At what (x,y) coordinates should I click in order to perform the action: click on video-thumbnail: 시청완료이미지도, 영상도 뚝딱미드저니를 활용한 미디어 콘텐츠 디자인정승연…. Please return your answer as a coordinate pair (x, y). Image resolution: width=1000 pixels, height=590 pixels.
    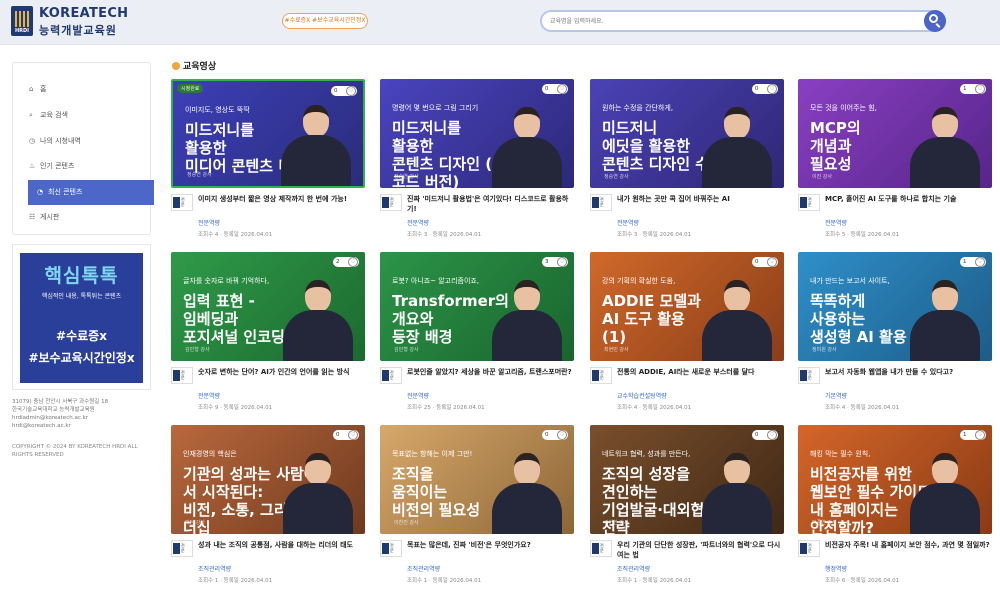
    Looking at the image, I should click on (268, 133).